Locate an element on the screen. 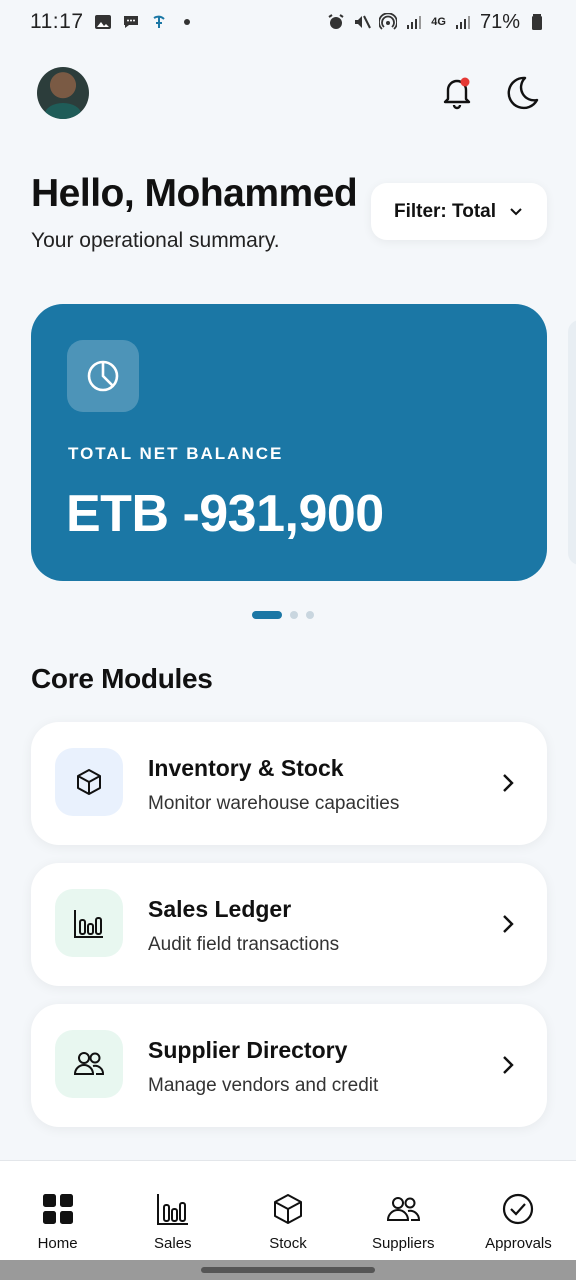 The width and height of the screenshot is (576, 1280). page-subtitle: Your operational summary. is located at coordinates (155, 240).